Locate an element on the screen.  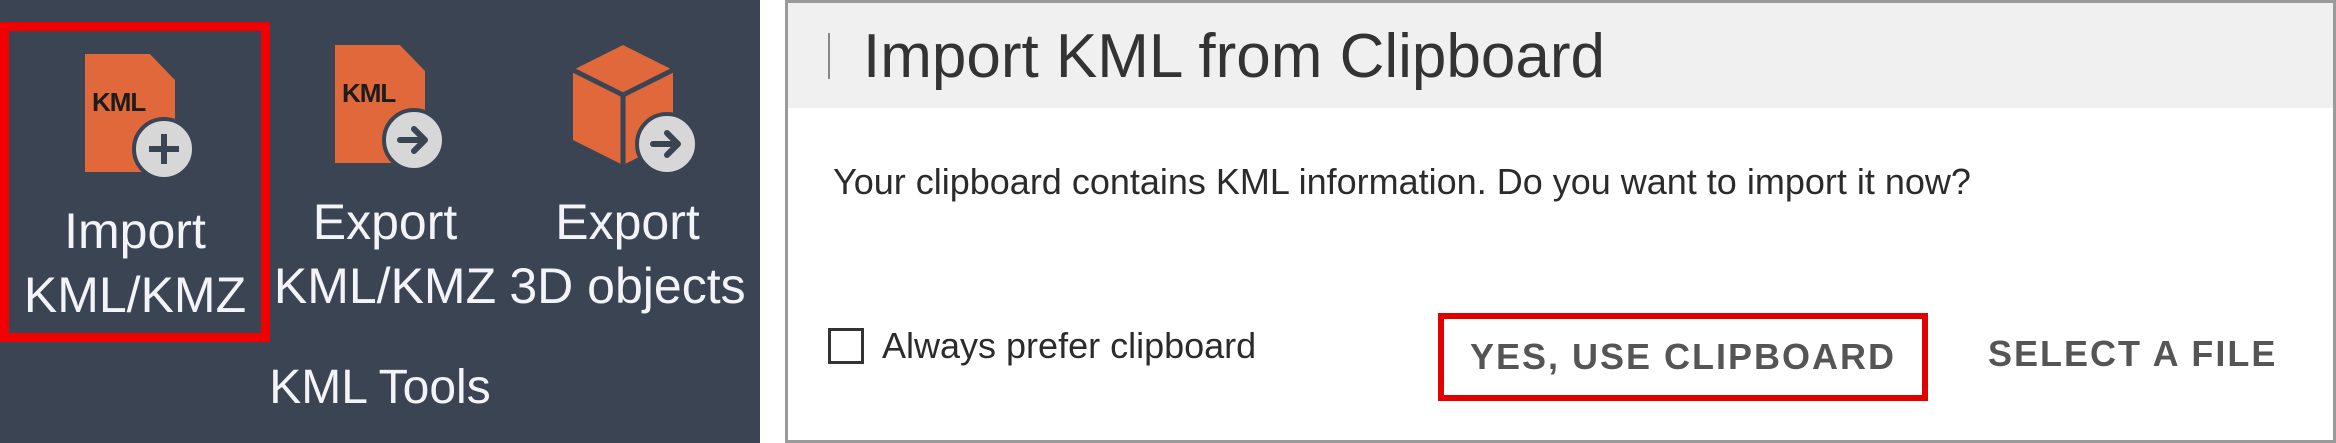
dialog-title: Import KML from Clipboard is located at coordinates (1234, 56).